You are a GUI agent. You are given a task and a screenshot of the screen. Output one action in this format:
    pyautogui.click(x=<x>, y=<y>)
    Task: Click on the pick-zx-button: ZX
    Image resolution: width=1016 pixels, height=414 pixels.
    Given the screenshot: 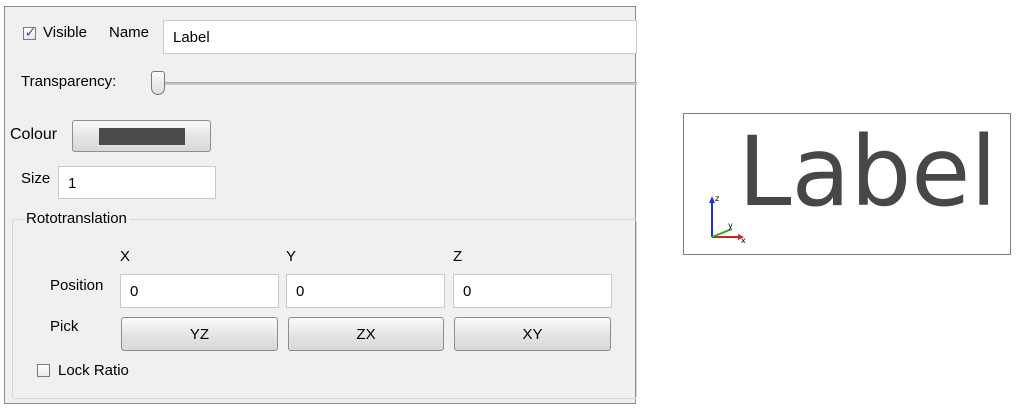 What is the action you would take?
    pyautogui.click(x=366, y=334)
    